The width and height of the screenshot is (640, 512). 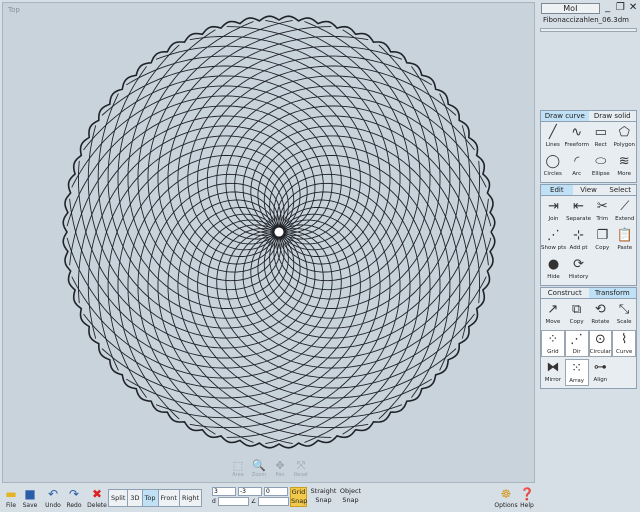 I want to click on tab-transform: Transform, so click(x=612, y=293).